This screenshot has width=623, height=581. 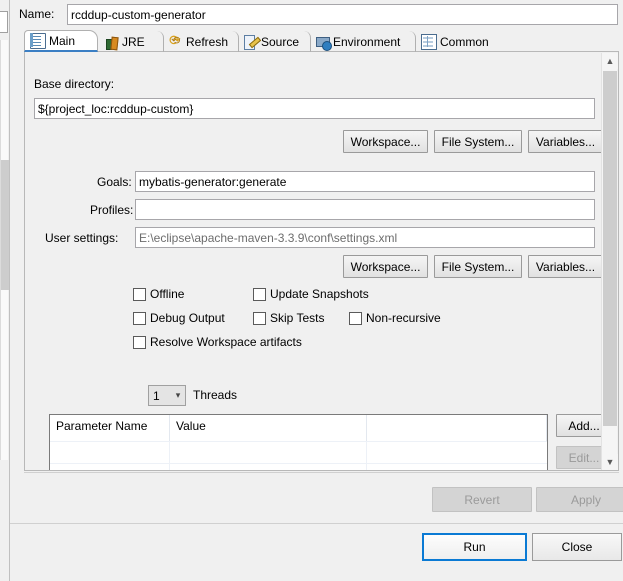 What do you see at coordinates (167, 294) in the screenshot?
I see `offline-label: Offline` at bounding box center [167, 294].